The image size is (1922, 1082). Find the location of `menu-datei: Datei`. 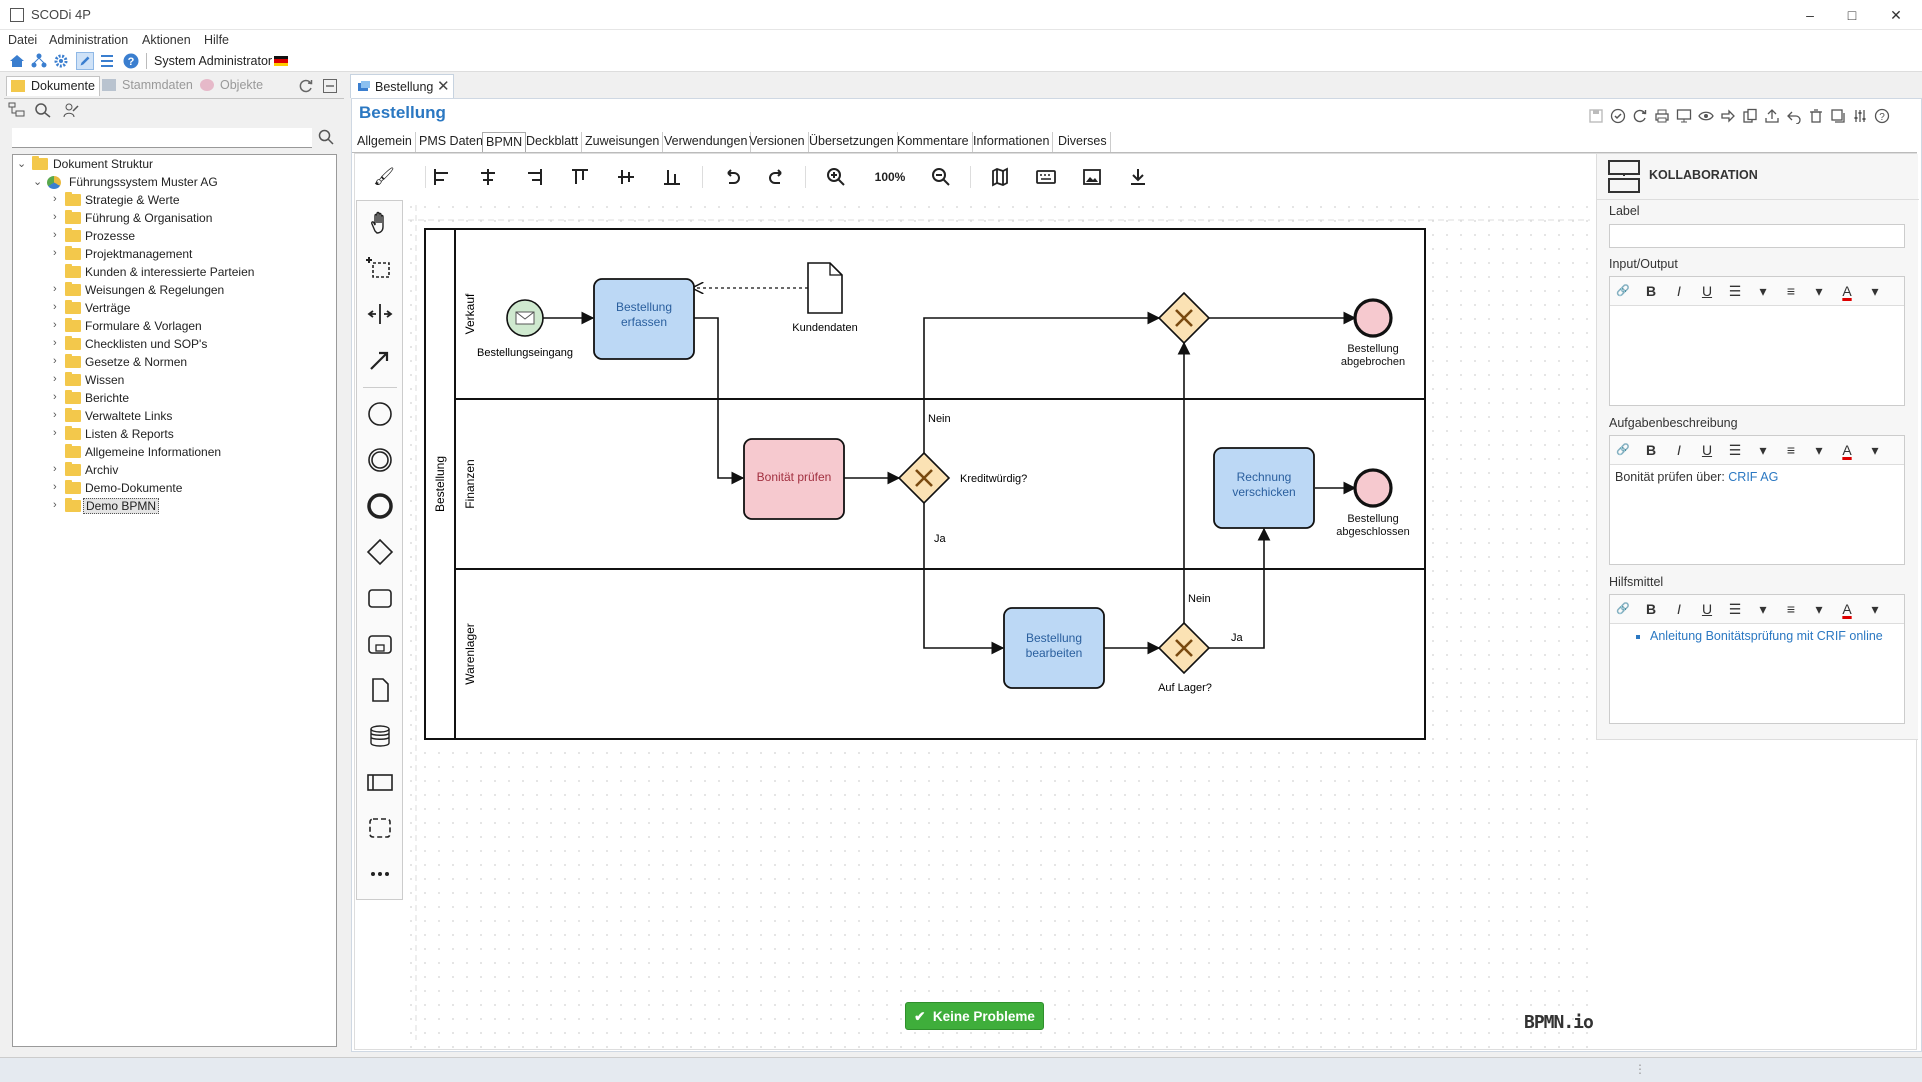

menu-datei: Datei is located at coordinates (22, 40).